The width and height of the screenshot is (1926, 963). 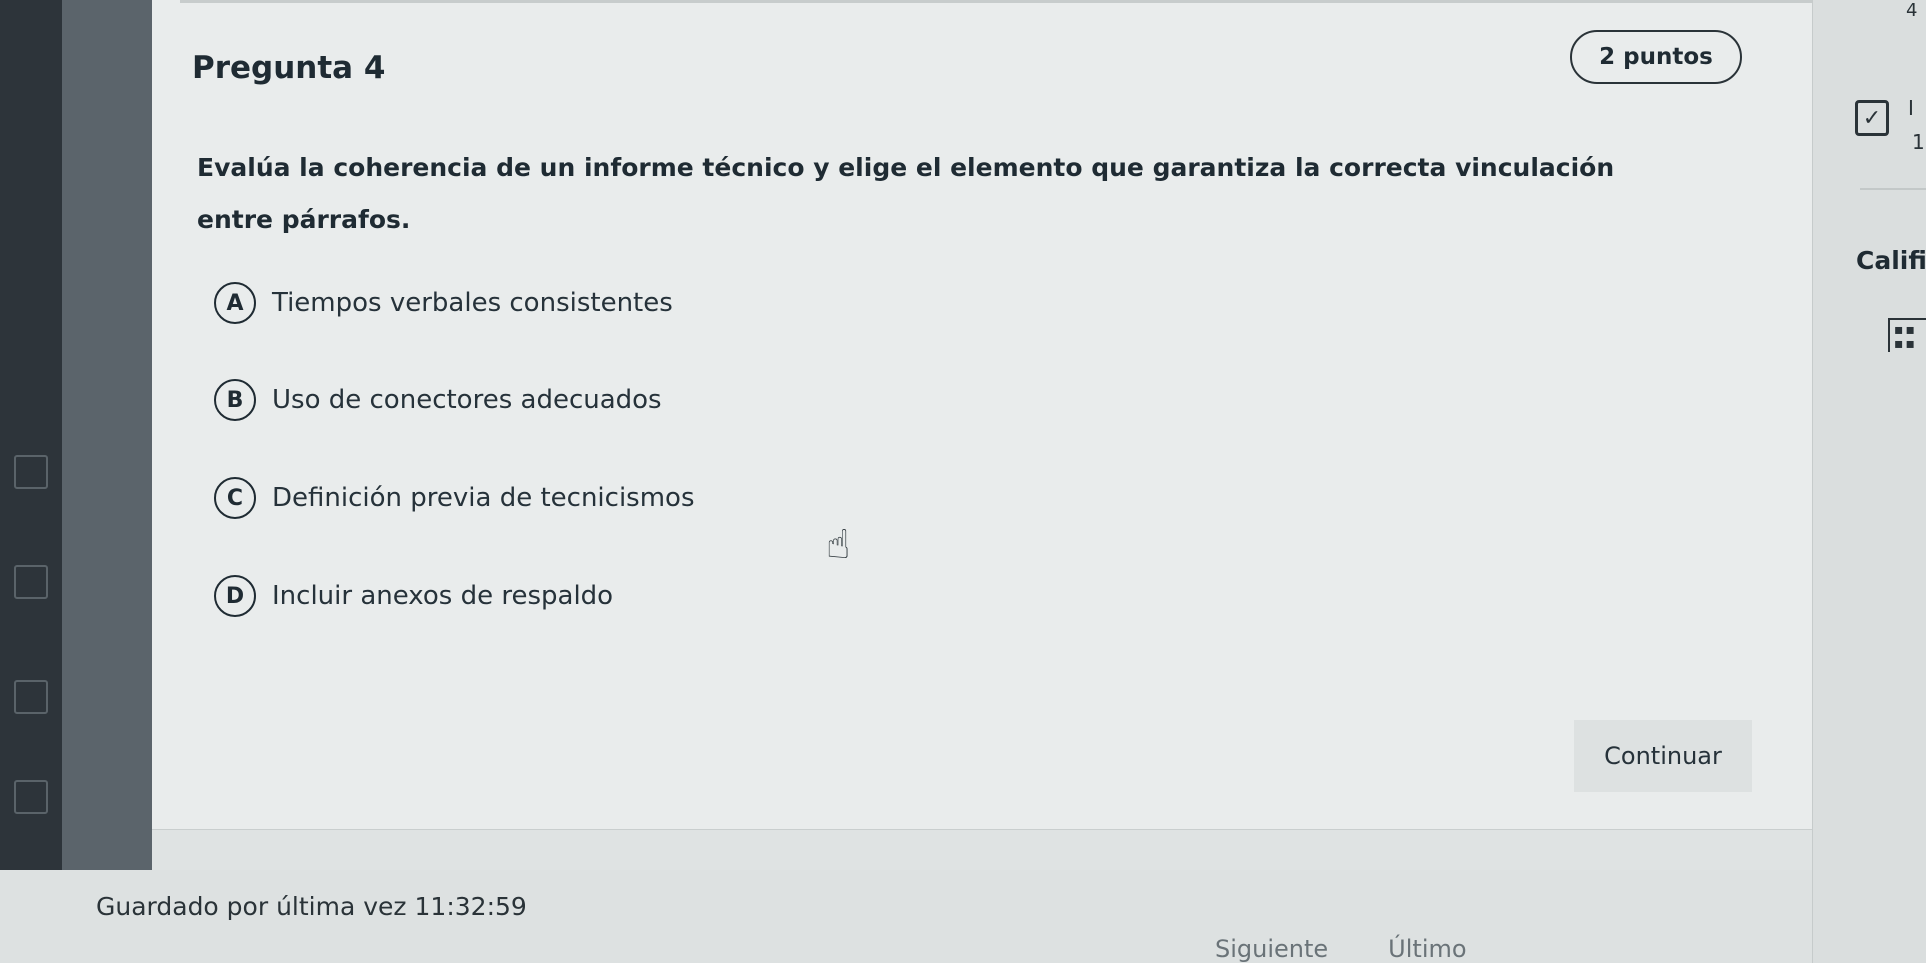 What do you see at coordinates (1005, 1) in the screenshot?
I see `card-top-divider` at bounding box center [1005, 1].